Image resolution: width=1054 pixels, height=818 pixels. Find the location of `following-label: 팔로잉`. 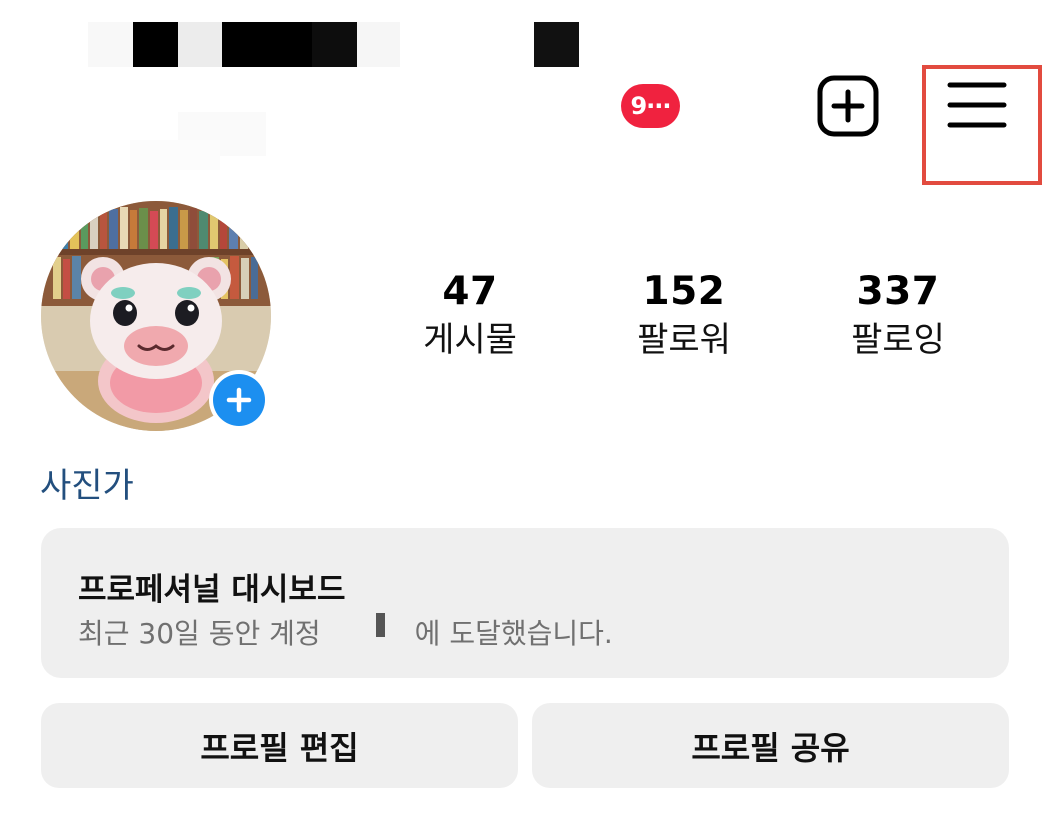

following-label: 팔로잉 is located at coordinates (898, 340).